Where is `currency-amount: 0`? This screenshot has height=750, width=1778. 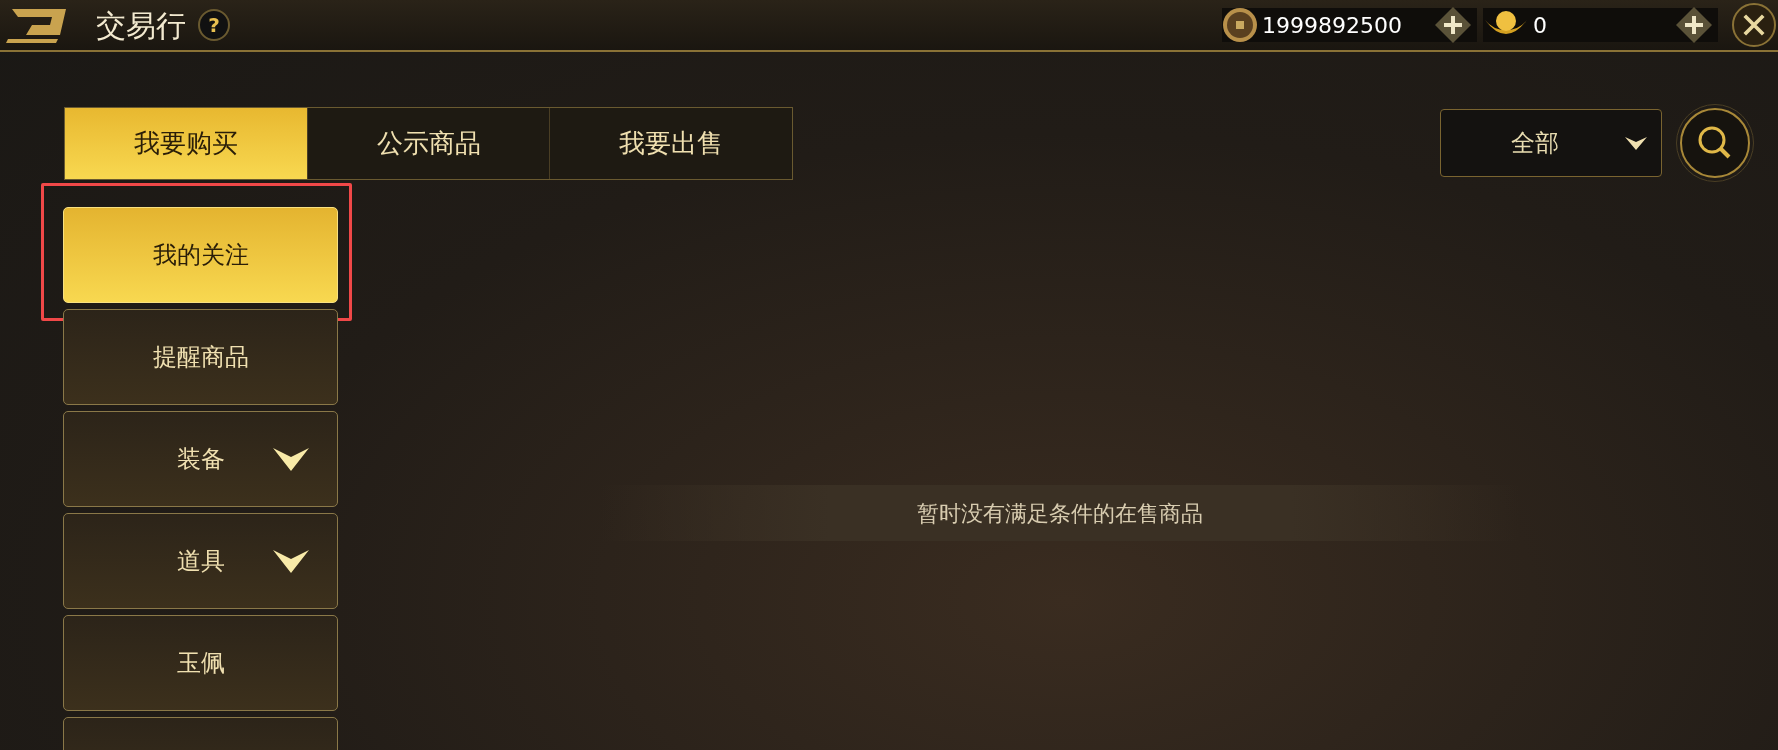
currency-amount: 0 is located at coordinates (1540, 25).